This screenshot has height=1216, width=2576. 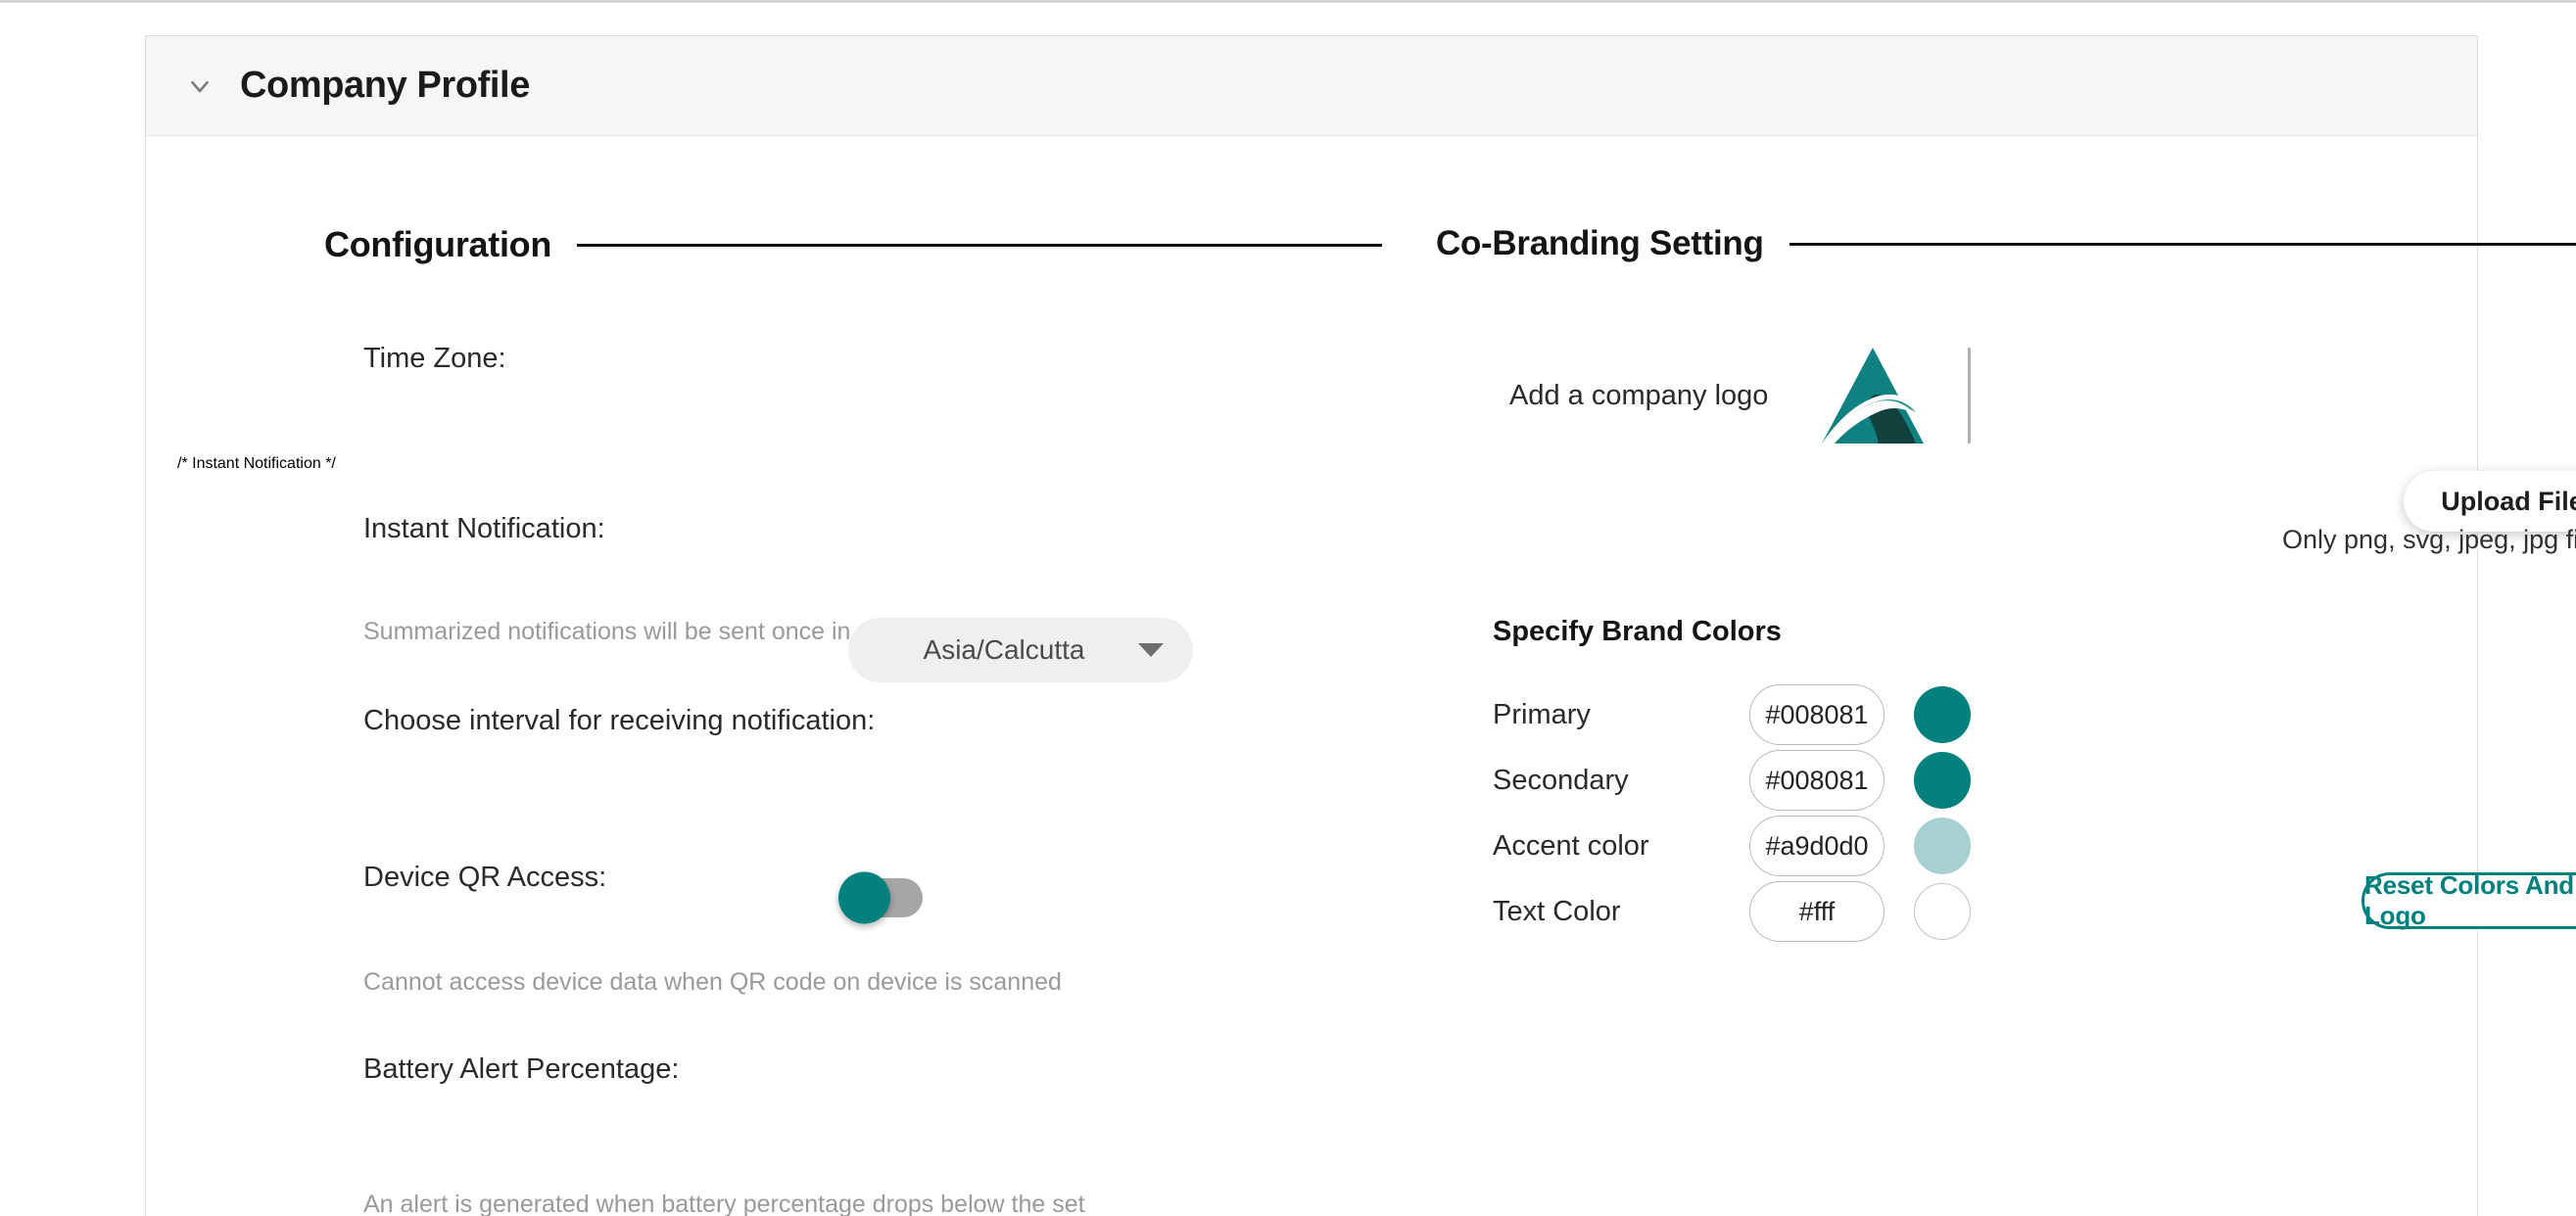 What do you see at coordinates (864, 897) in the screenshot?
I see `toggle-knob` at bounding box center [864, 897].